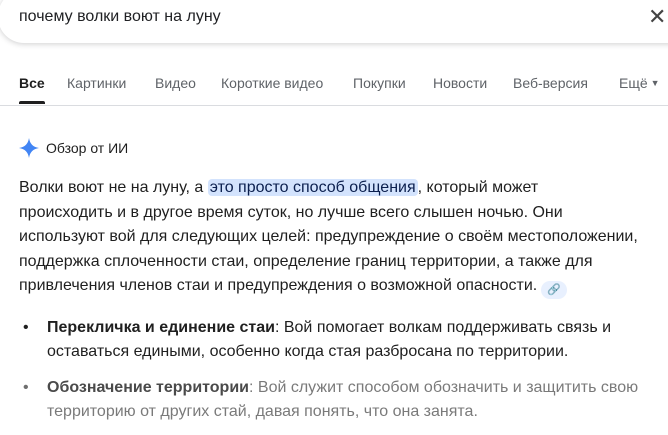 Image resolution: width=668 pixels, height=435 pixels. I want to click on bullet-title: Обозначение территории, so click(148, 387).